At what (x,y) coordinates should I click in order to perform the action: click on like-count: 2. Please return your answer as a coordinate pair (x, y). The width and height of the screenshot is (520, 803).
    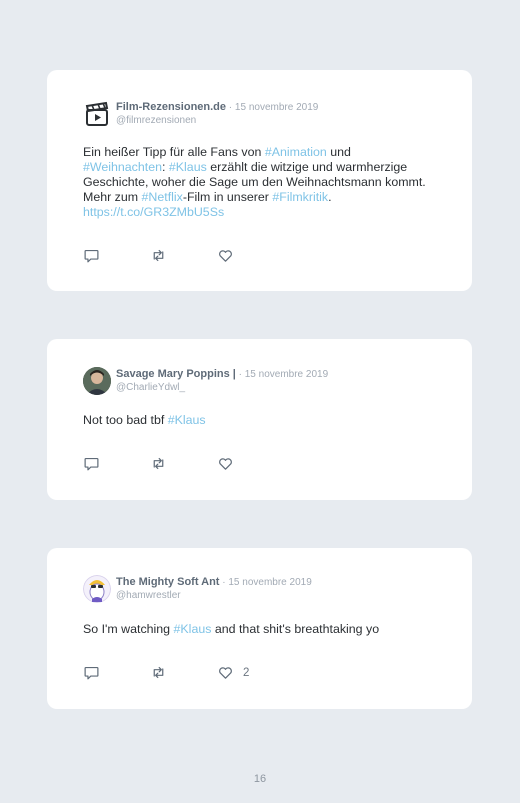
    Looking at the image, I should click on (246, 672).